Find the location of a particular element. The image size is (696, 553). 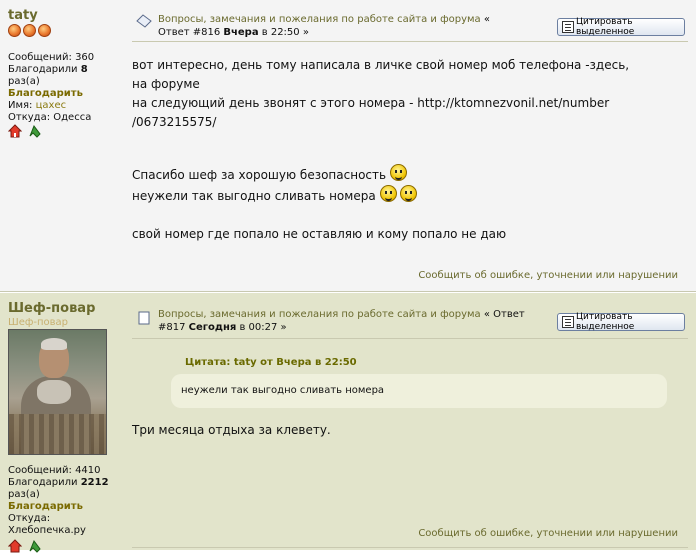

reply-day: Сегодня is located at coordinates (212, 327).